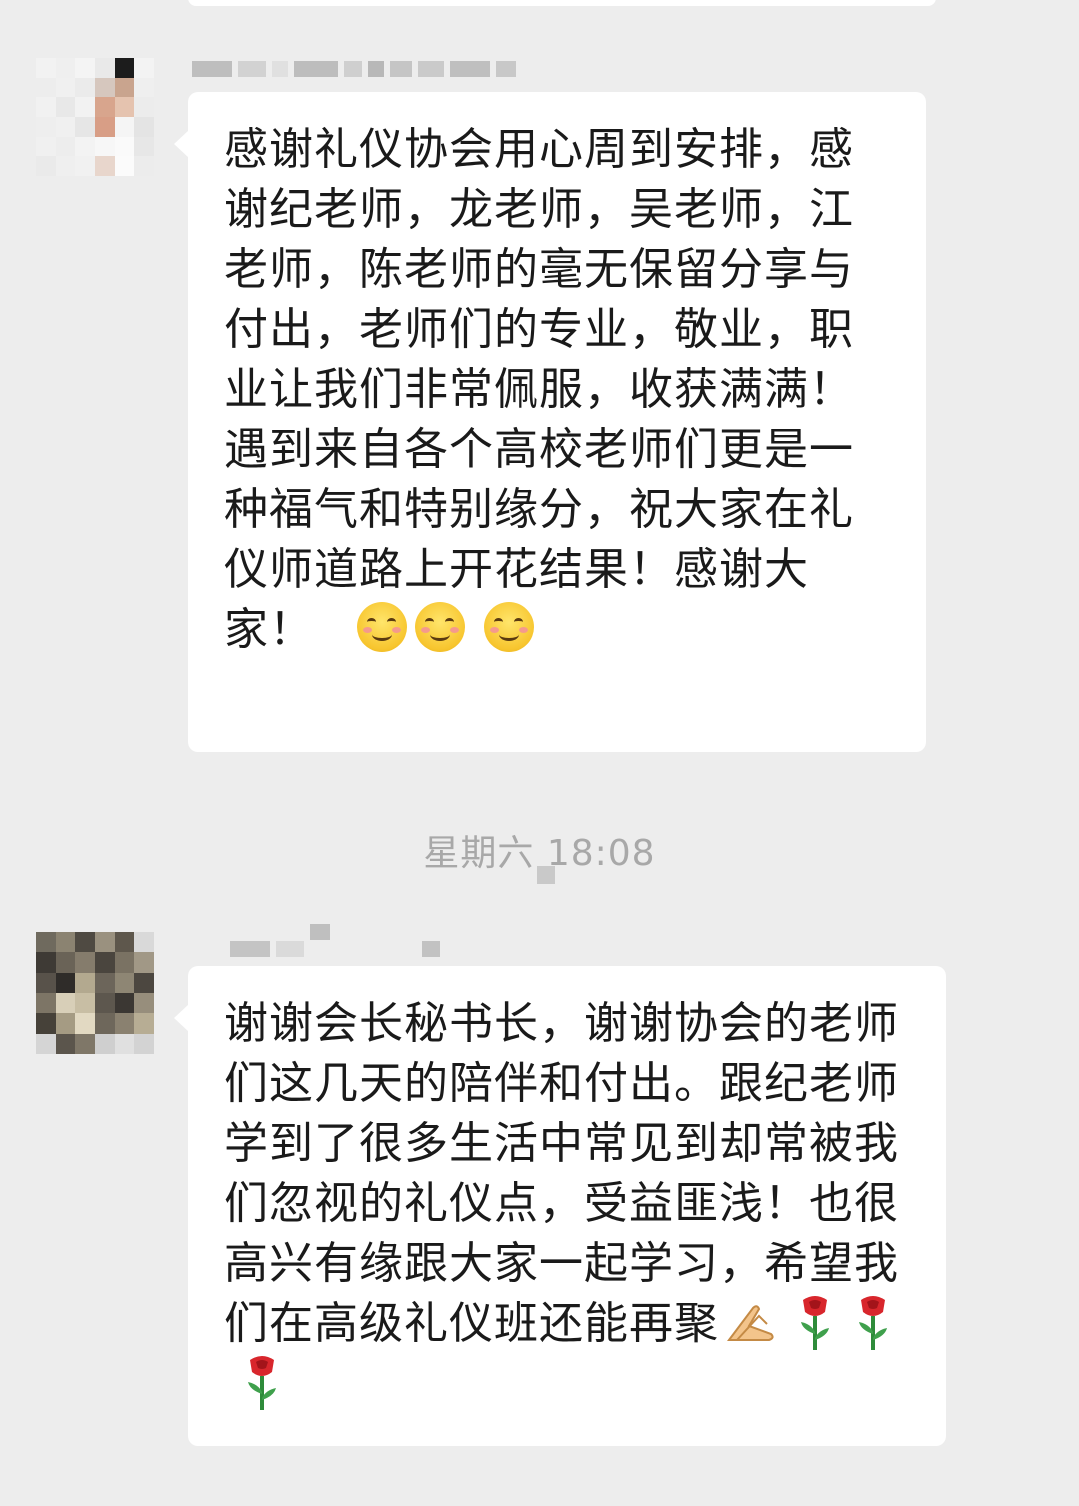 The width and height of the screenshot is (1079, 1506). Describe the element at coordinates (750, 1323) in the screenshot. I see `praying-hands-icon` at that location.